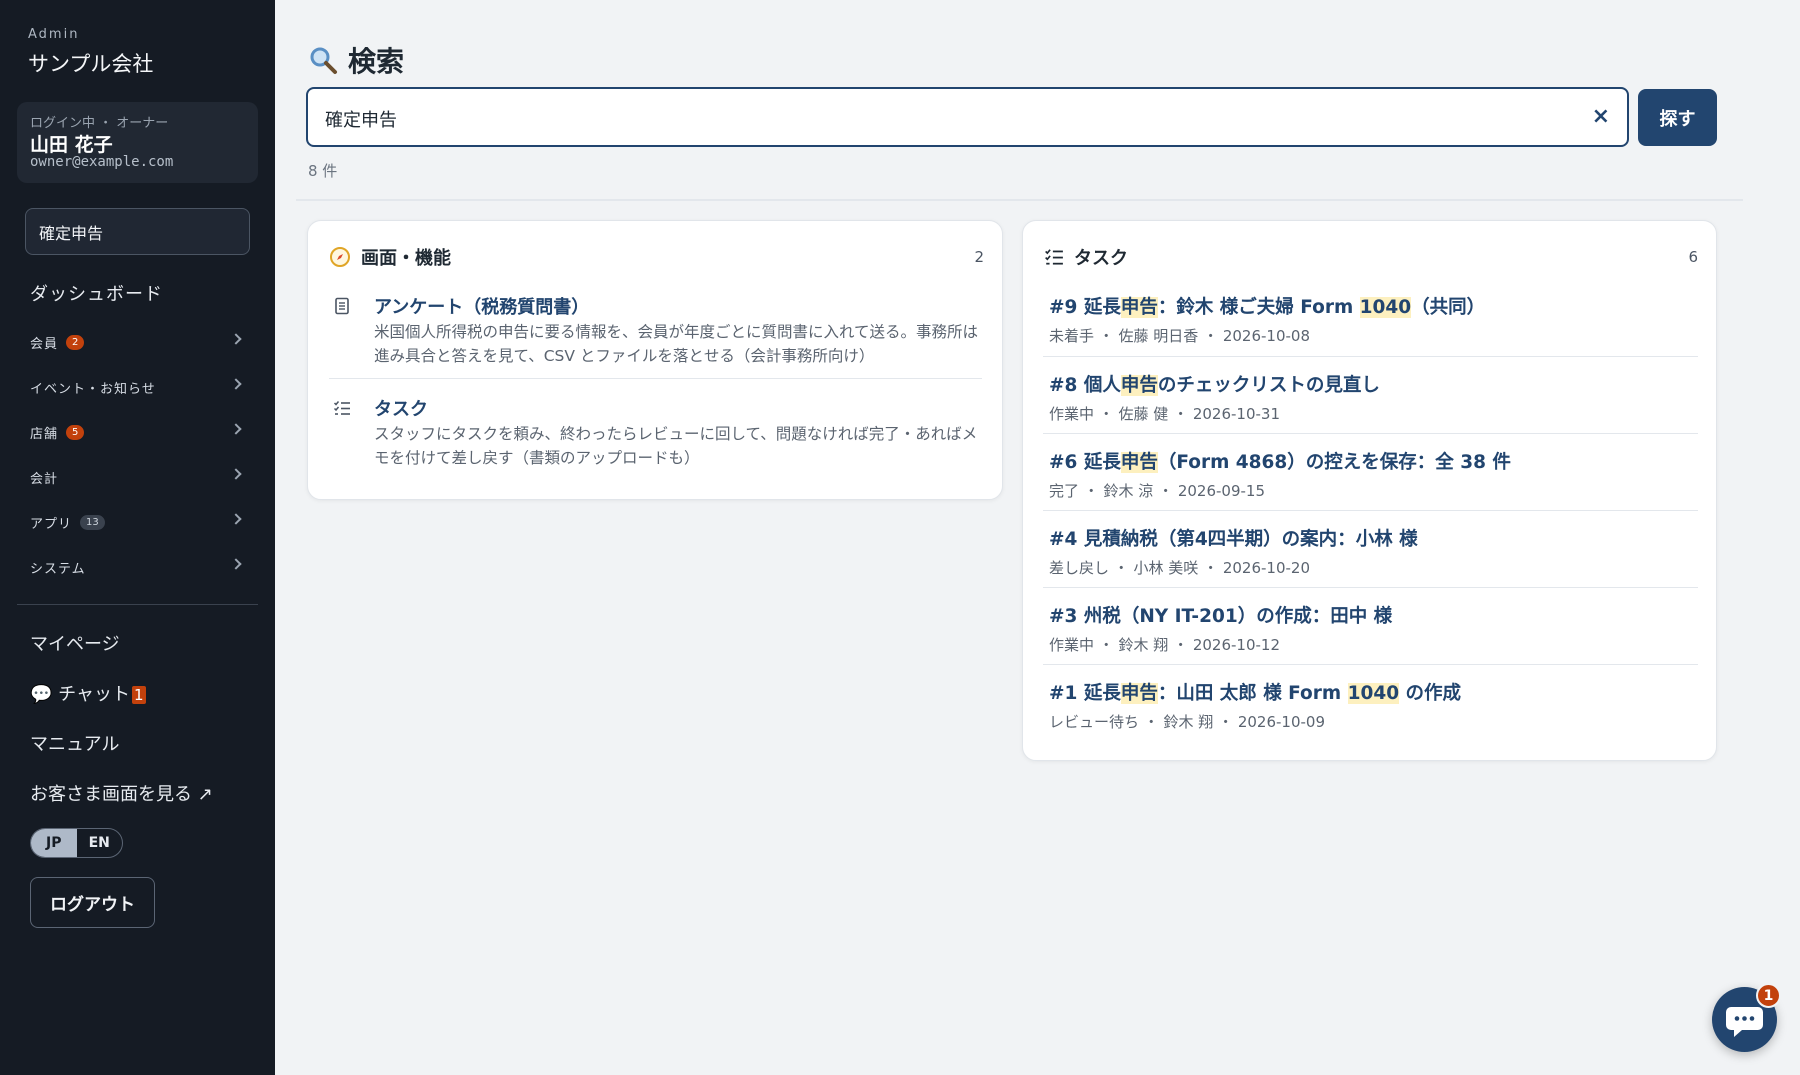  I want to click on task-meta: 作業中 ・ 鈴木 翔 ・ 2026-10-12, so click(1165, 645).